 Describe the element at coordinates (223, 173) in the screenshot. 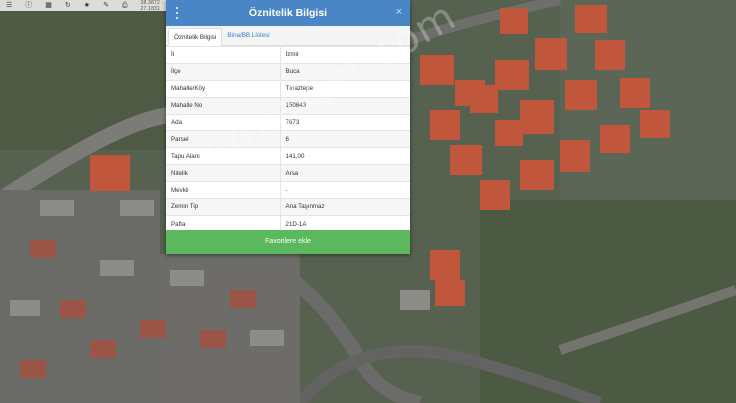

I see `attribute-key: Nitelik` at that location.